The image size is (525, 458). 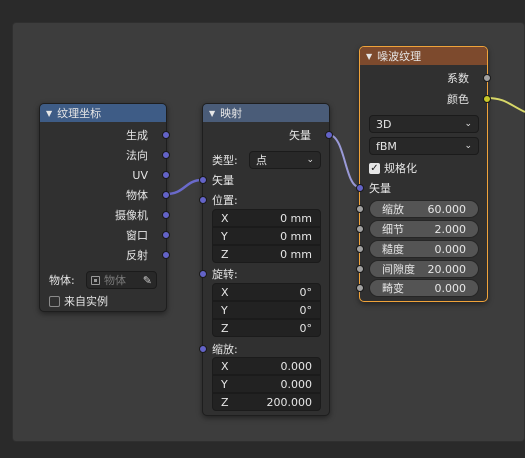 What do you see at coordinates (423, 56) in the screenshot?
I see `node-header: ▼ 噪波纹理` at bounding box center [423, 56].